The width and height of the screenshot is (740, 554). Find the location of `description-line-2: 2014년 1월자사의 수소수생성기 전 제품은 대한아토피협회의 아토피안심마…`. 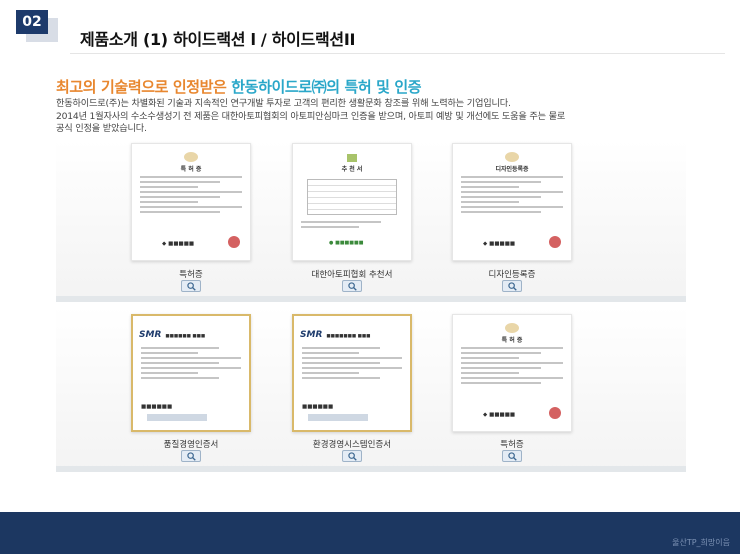

description-line-2: 2014년 1월자사의 수소수생성기 전 제품은 대한아토피협회의 아토피안심마… is located at coordinates (311, 116).